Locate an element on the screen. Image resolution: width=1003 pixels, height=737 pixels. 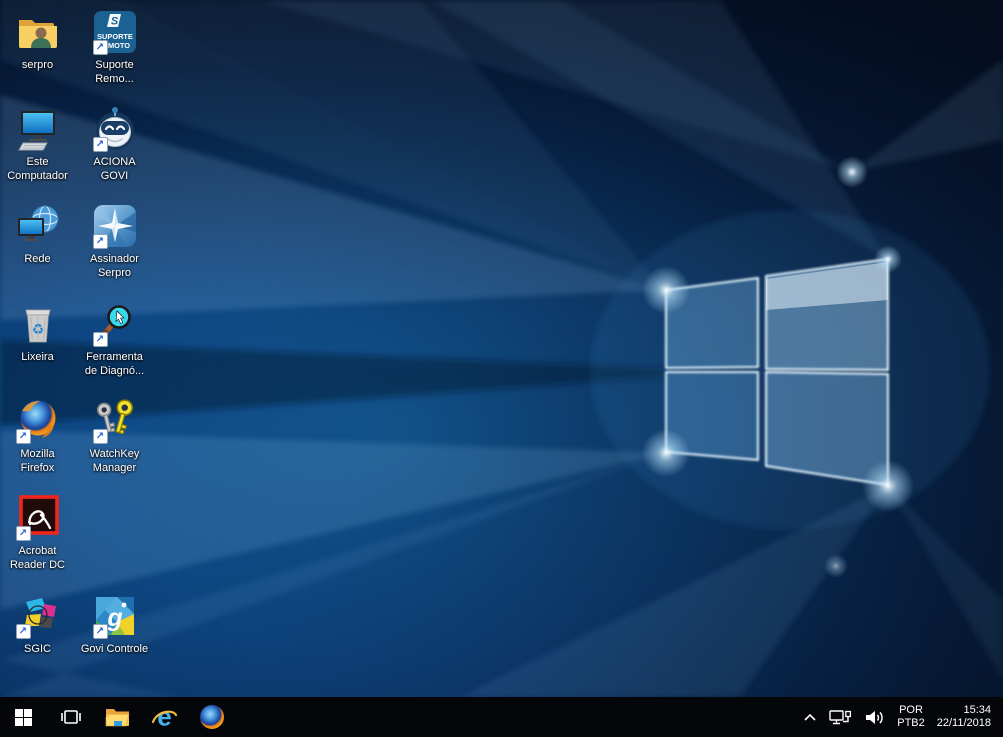
firefox-icon is located at coordinates (211, 717).